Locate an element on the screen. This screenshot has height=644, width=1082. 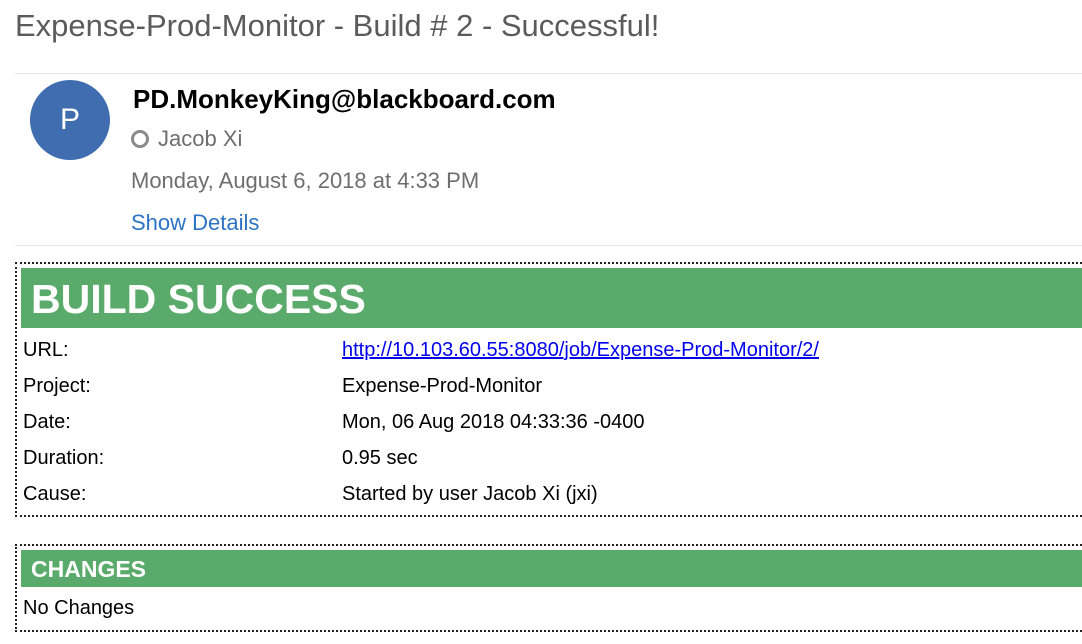
changes-banner: CHANGES is located at coordinates (551, 568).